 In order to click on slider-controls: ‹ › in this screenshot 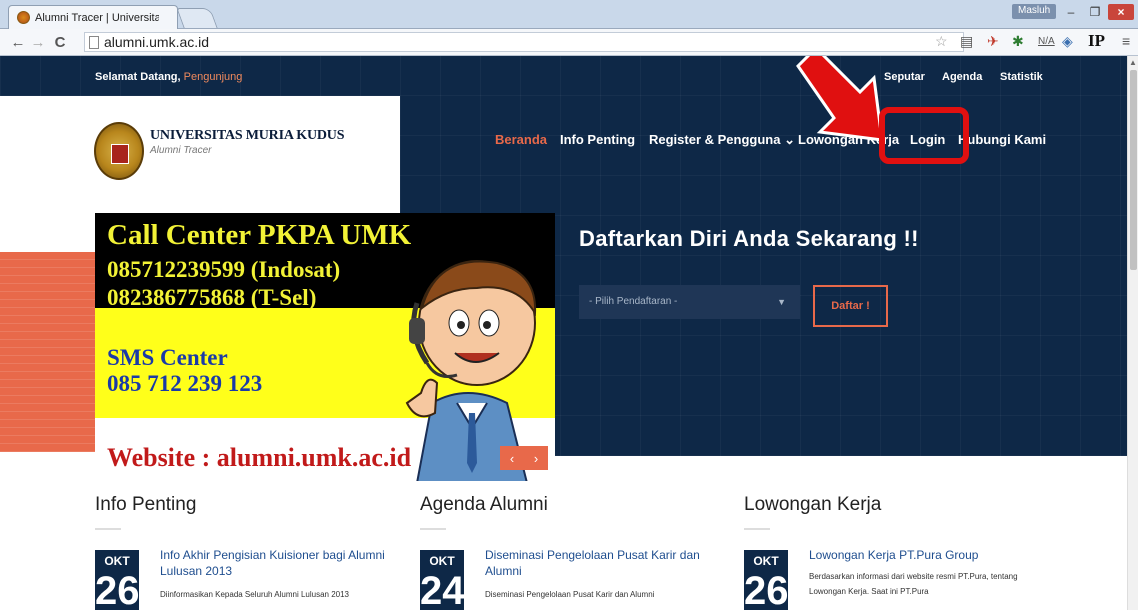, I will do `click(524, 458)`.